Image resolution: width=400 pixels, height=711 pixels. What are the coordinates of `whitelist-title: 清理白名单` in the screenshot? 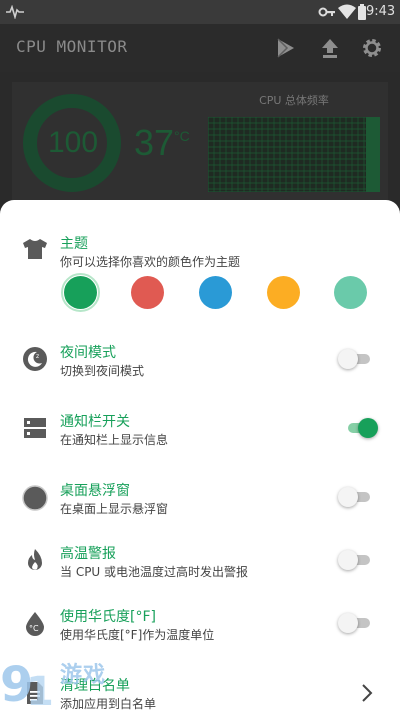 It's located at (95, 686).